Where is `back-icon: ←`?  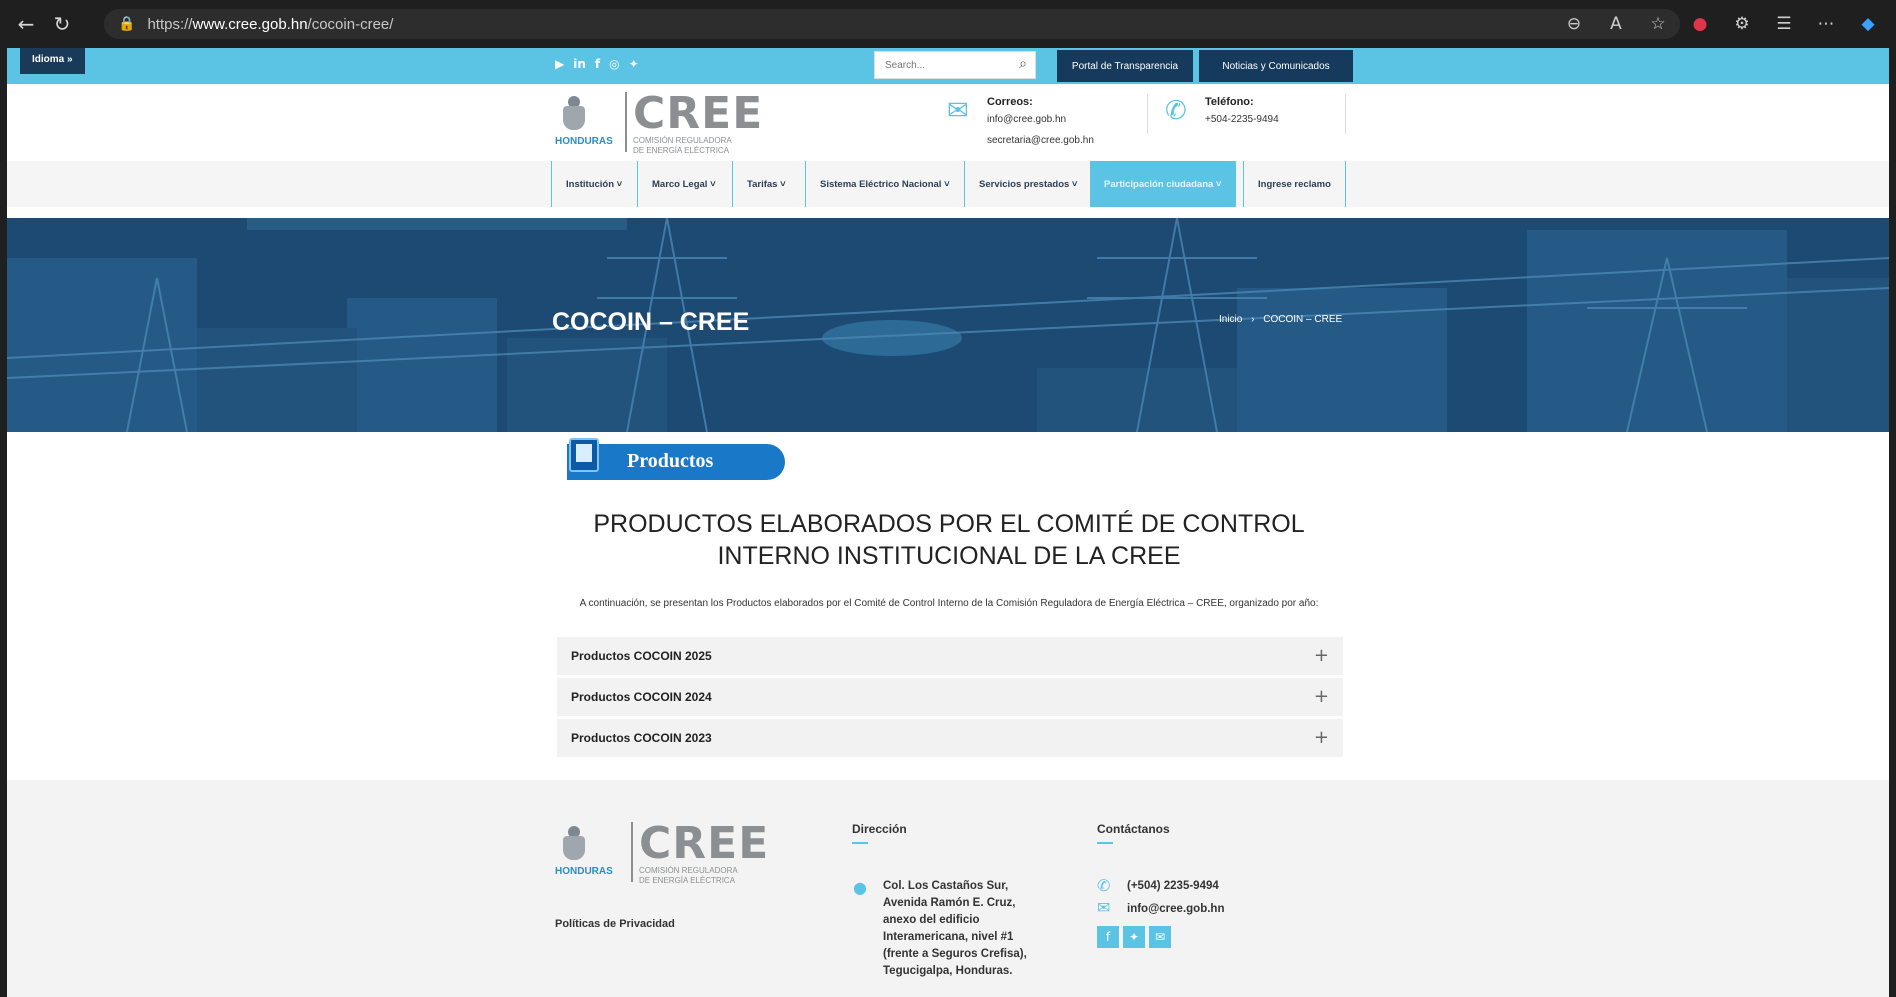
back-icon: ← is located at coordinates (26, 24).